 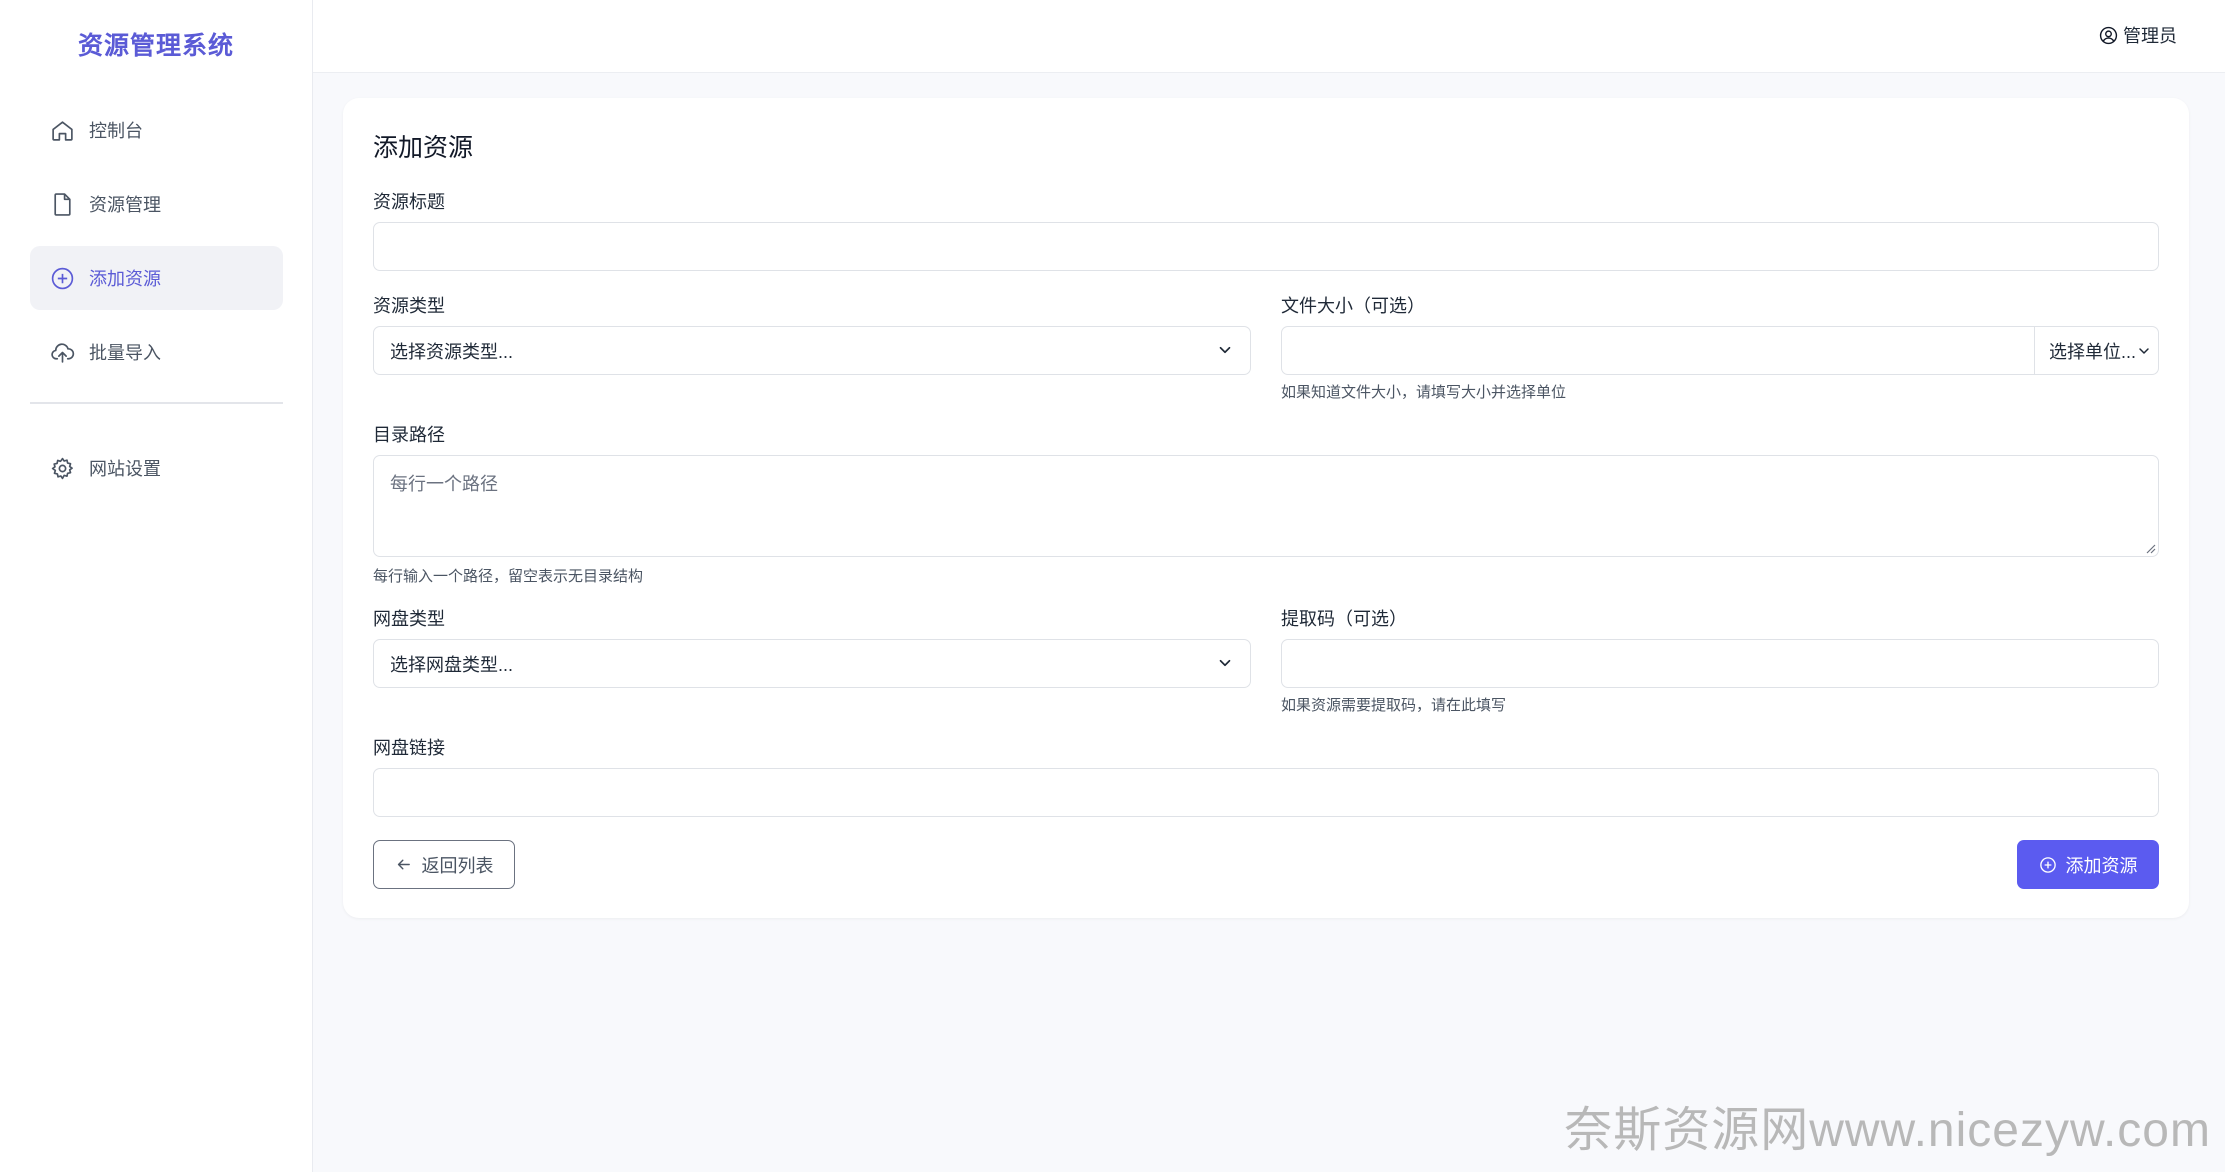 What do you see at coordinates (1266, 246) in the screenshot?
I see `resource-title-input` at bounding box center [1266, 246].